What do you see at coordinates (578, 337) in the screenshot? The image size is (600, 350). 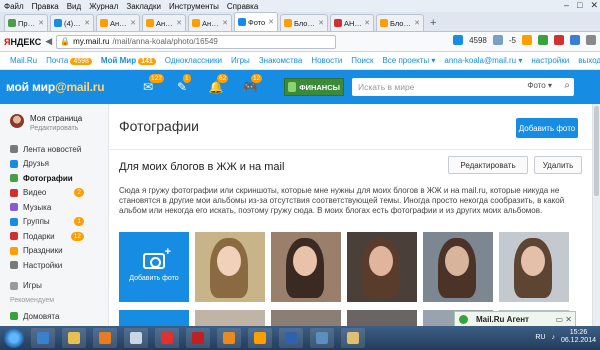 I see `clock: 15:26 06.12.2014` at bounding box center [578, 337].